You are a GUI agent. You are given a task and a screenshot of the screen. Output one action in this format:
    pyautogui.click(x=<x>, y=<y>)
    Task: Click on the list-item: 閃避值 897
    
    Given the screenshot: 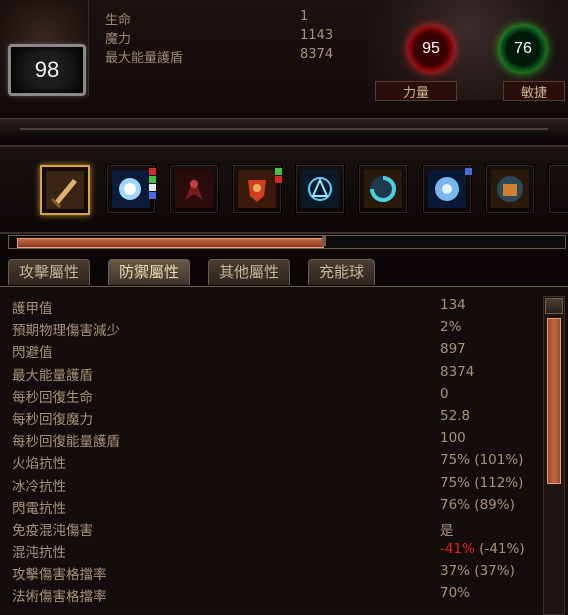 What is the action you would take?
    pyautogui.click(x=273, y=350)
    